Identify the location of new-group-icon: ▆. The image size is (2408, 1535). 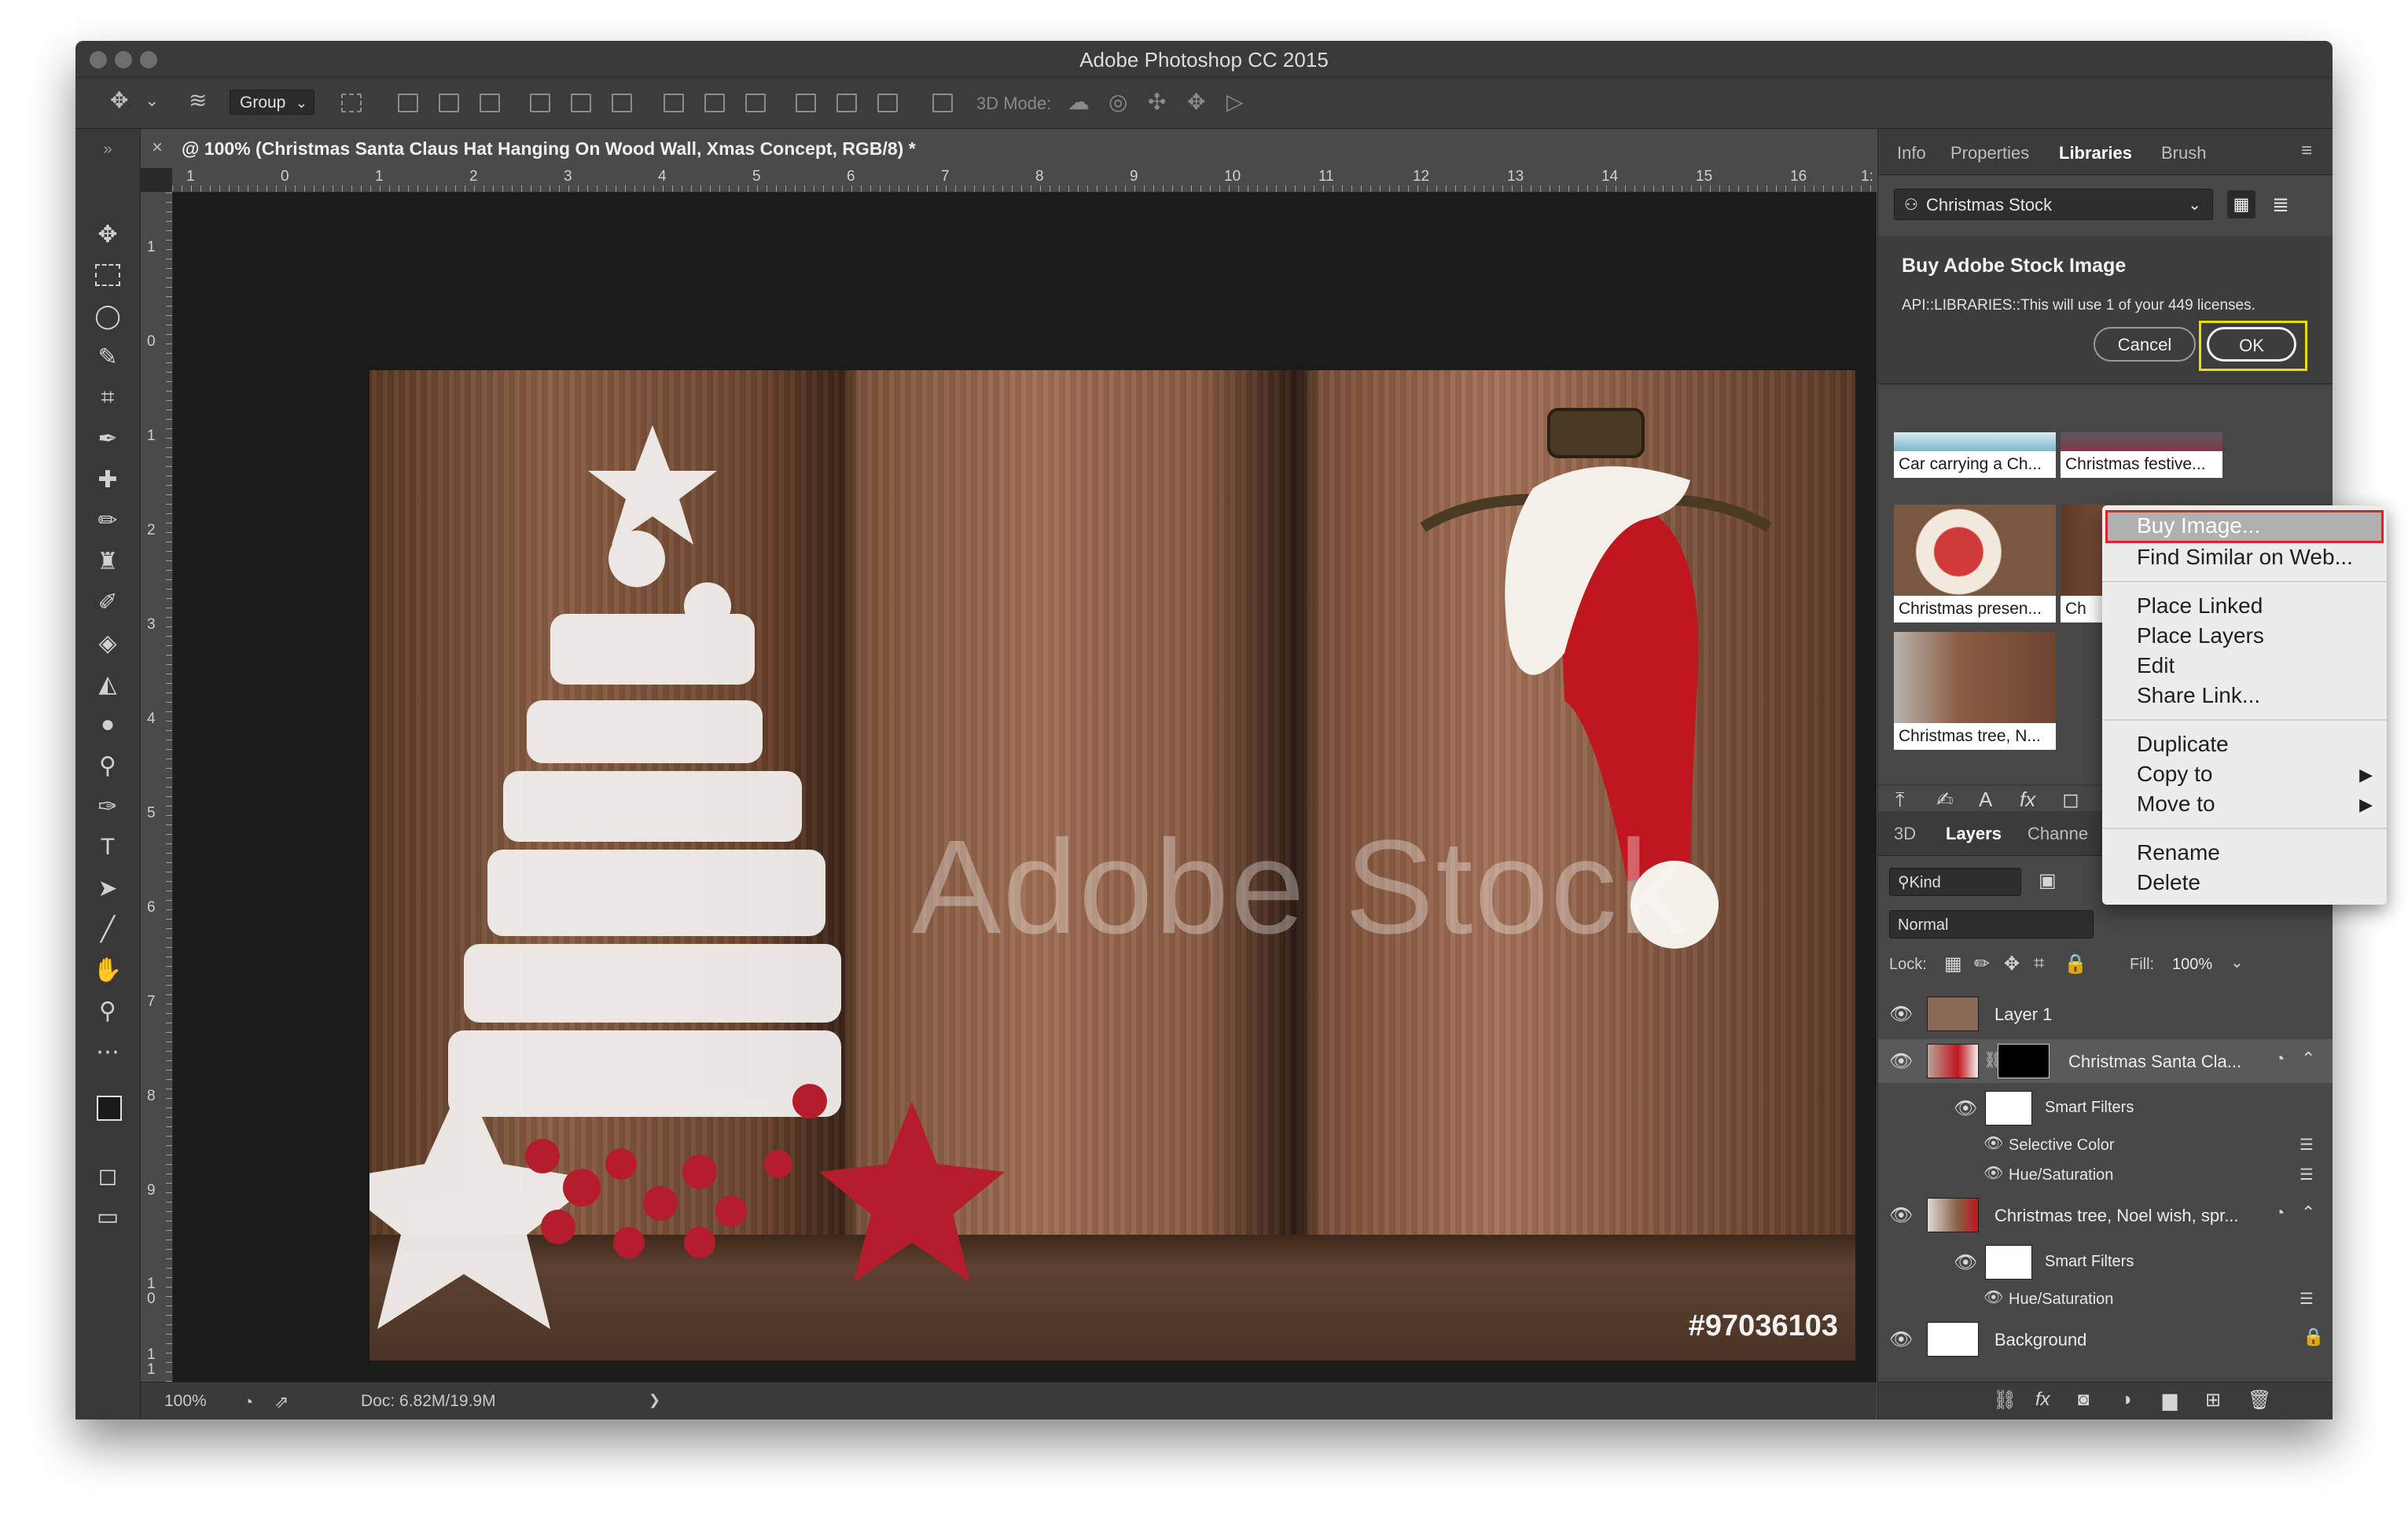
(2170, 1400).